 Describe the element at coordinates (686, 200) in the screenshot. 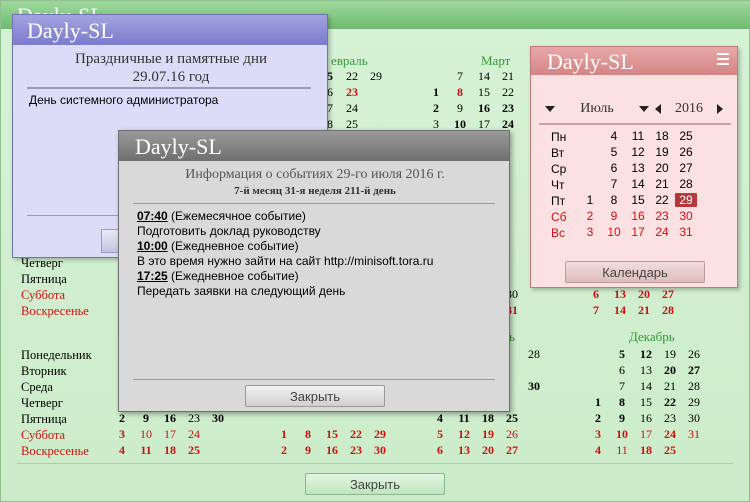

I see `mini-today-cell: 29` at that location.